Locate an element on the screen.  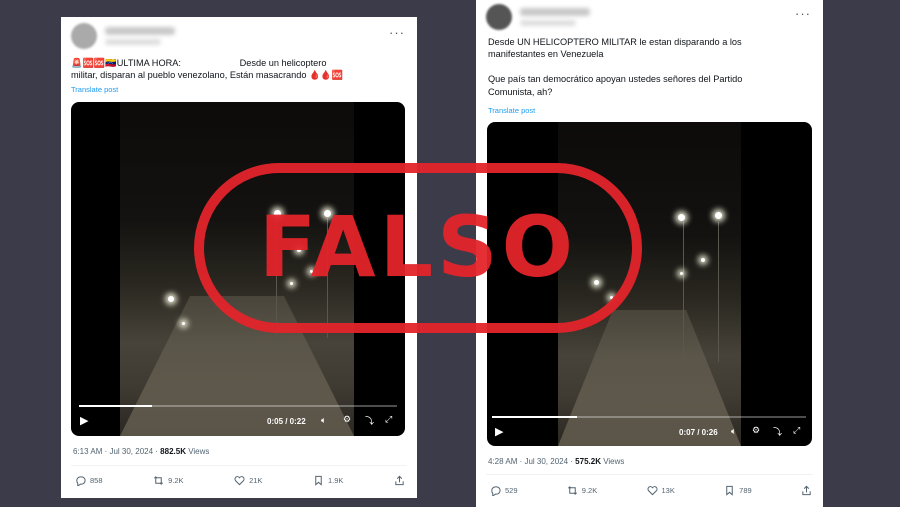
like-button: 13K is located at coordinates (660, 490).